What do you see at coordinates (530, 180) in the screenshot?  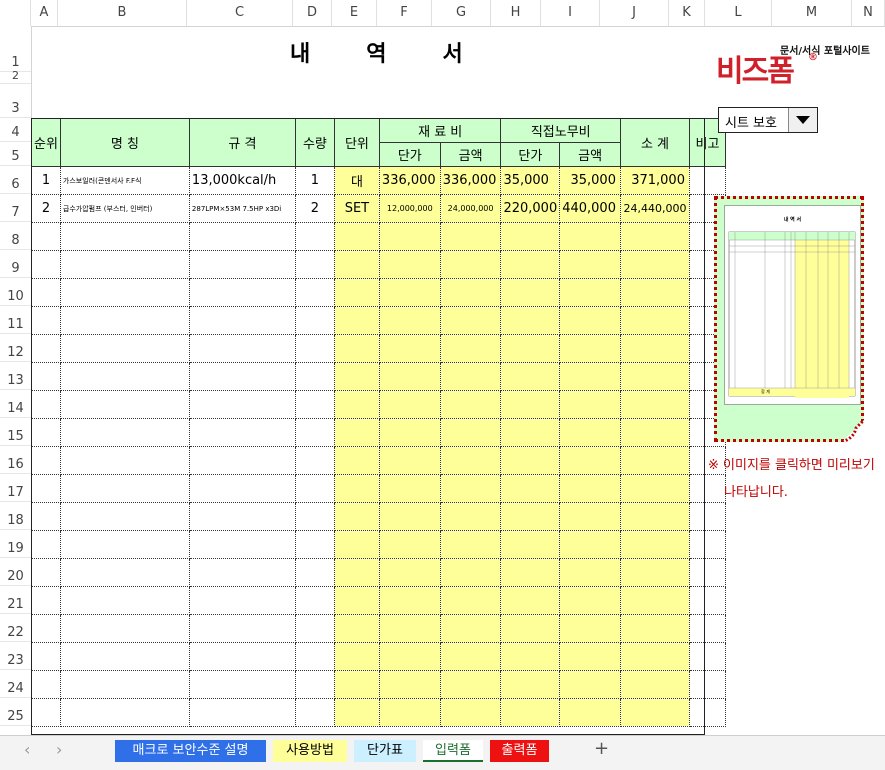 I see `cell-labor-unit-price: 35,000` at bounding box center [530, 180].